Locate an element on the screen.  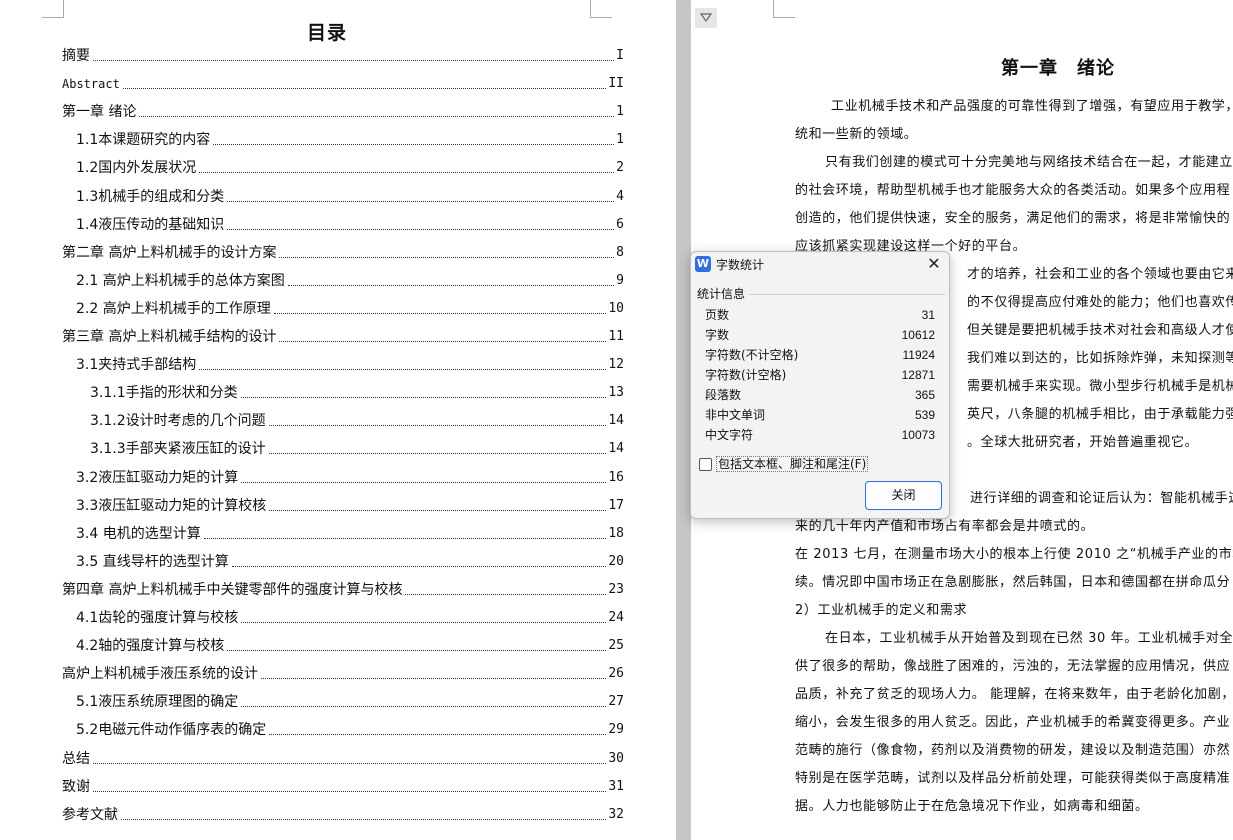
dialog-titlebar: W 字数统计 ✕ is located at coordinates (820, 264).